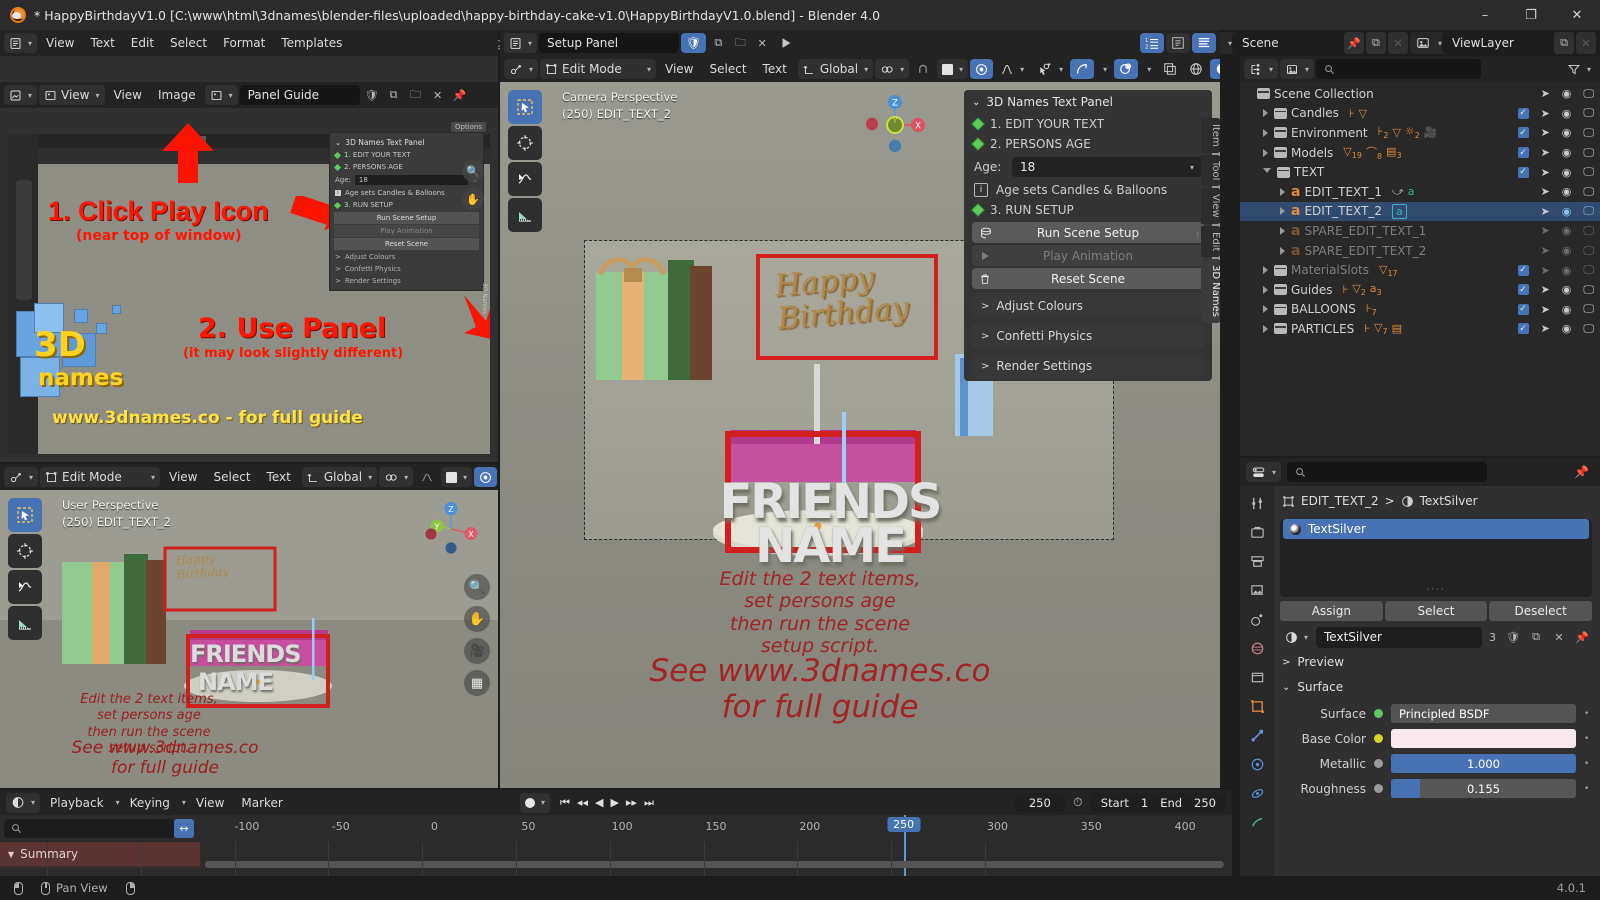 The image size is (1600, 900). Describe the element at coordinates (1420, 329) in the screenshot. I see `outliner-row: PARTICLES ⊦ ▽7 ▤ ✓ ➤ ◉ 🖵` at that location.